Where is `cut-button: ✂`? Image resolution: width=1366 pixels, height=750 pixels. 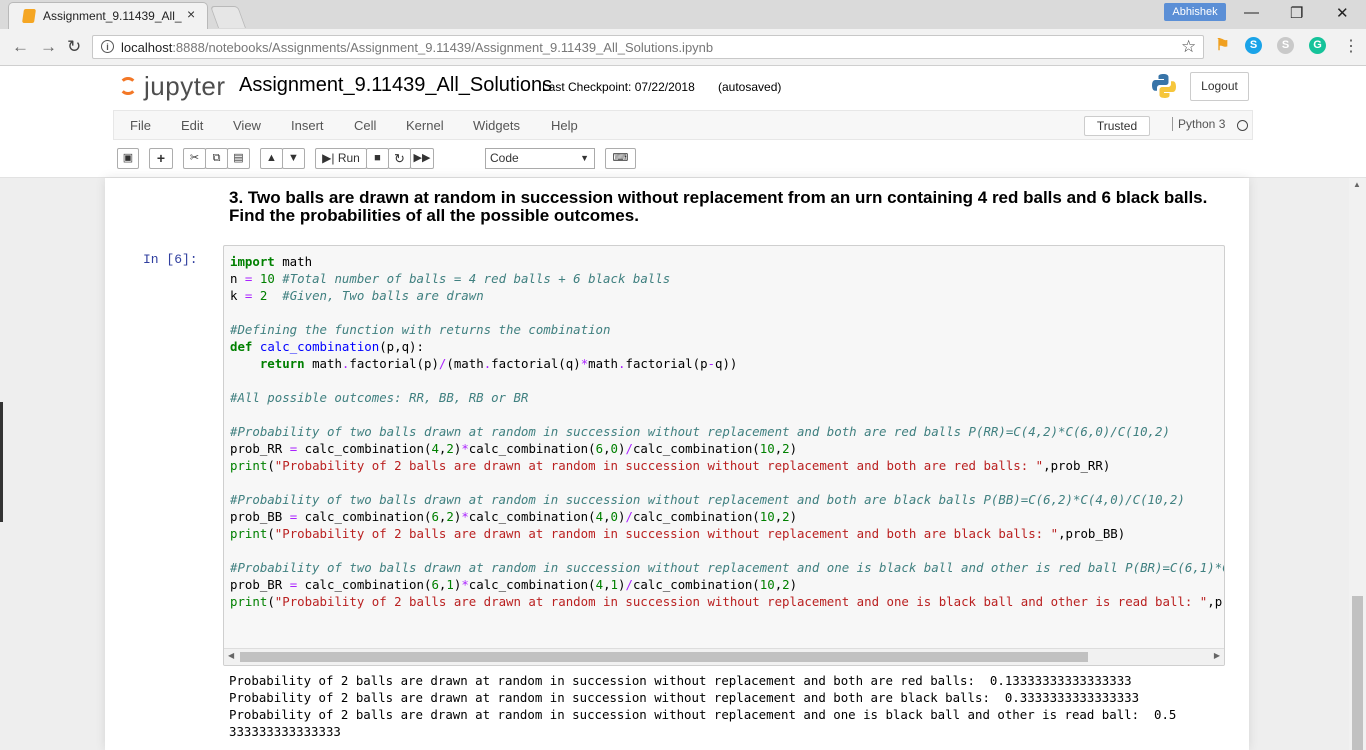
cut-button: ✂ is located at coordinates (194, 158).